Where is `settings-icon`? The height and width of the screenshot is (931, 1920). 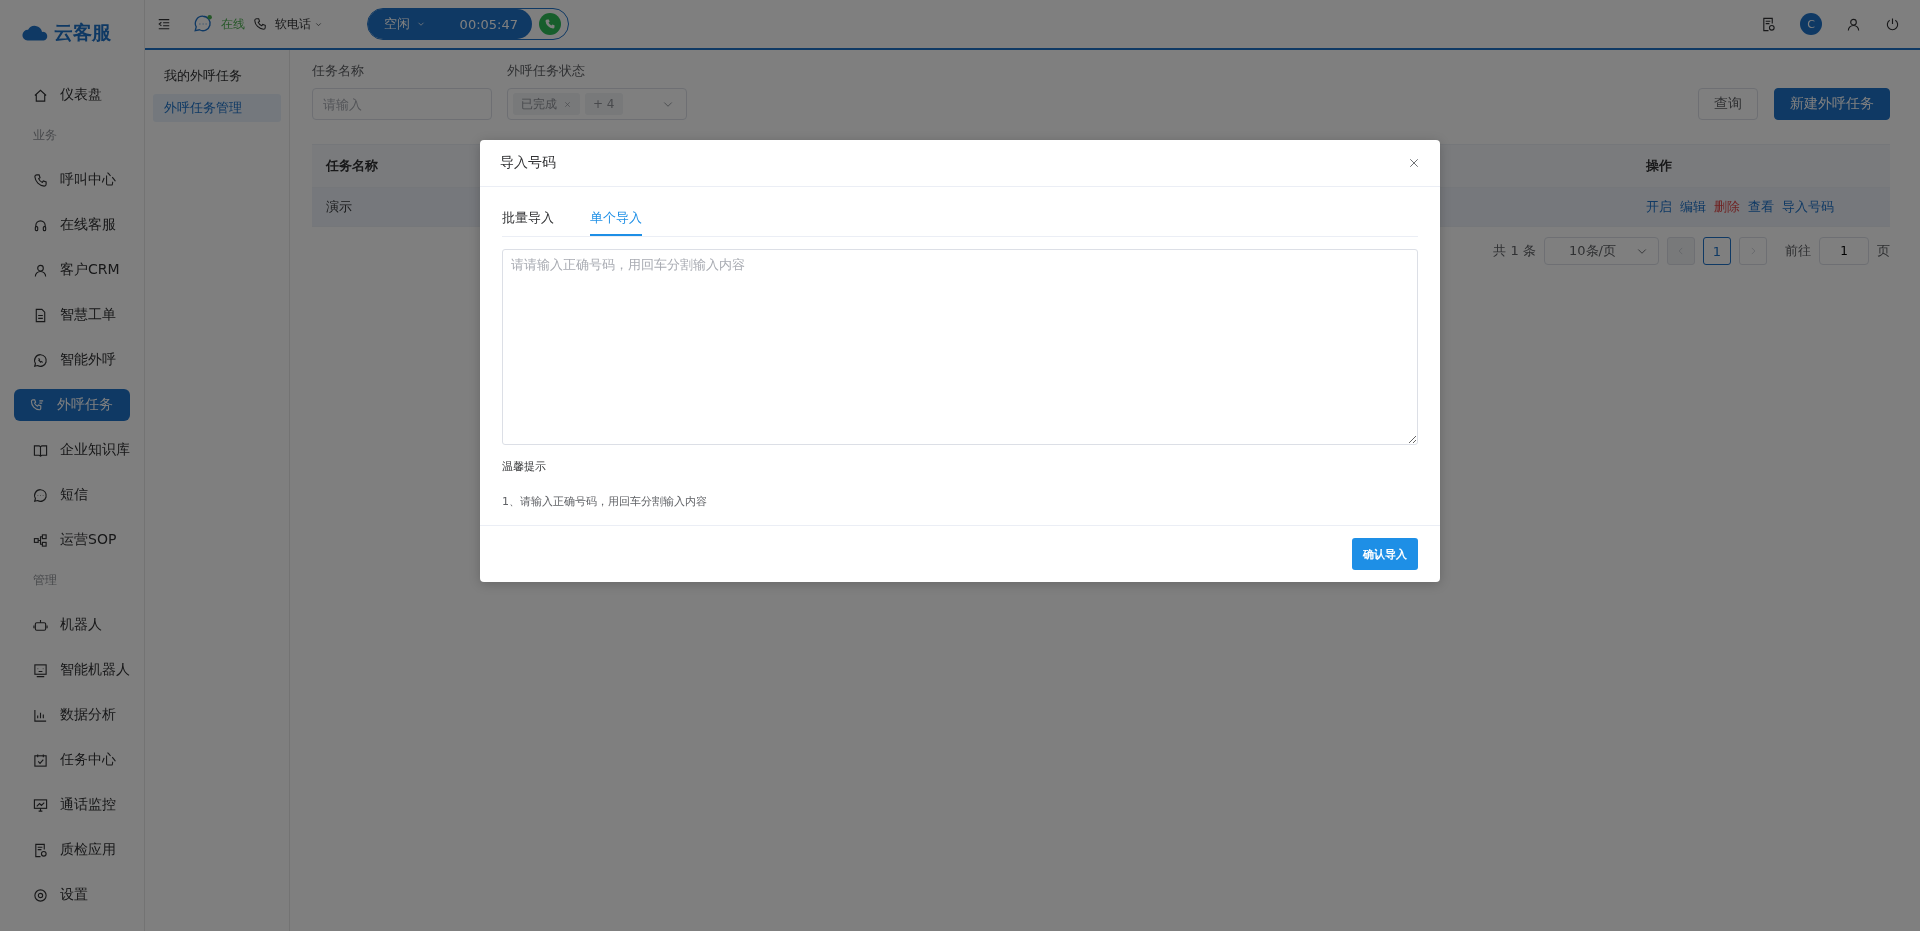
settings-icon is located at coordinates (40, 895).